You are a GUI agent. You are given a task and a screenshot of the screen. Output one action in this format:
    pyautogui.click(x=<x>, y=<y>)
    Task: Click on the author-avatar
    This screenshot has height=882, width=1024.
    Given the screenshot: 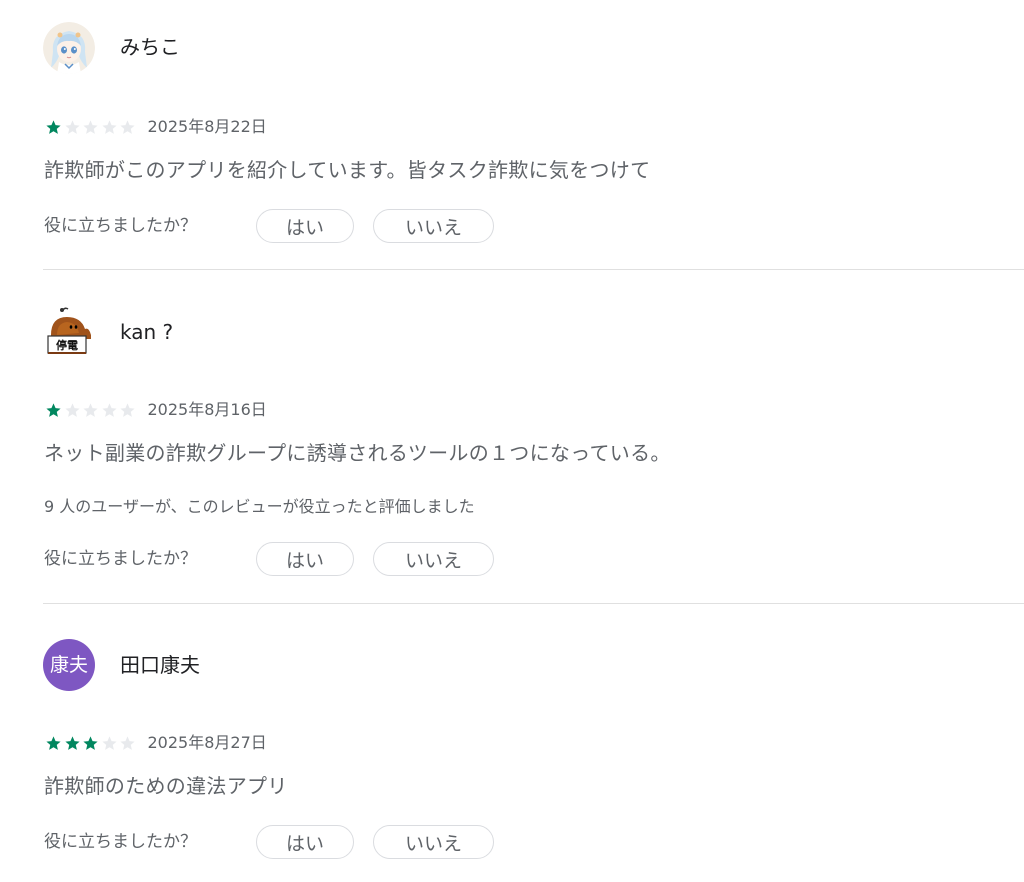 What is the action you would take?
    pyautogui.click(x=69, y=48)
    